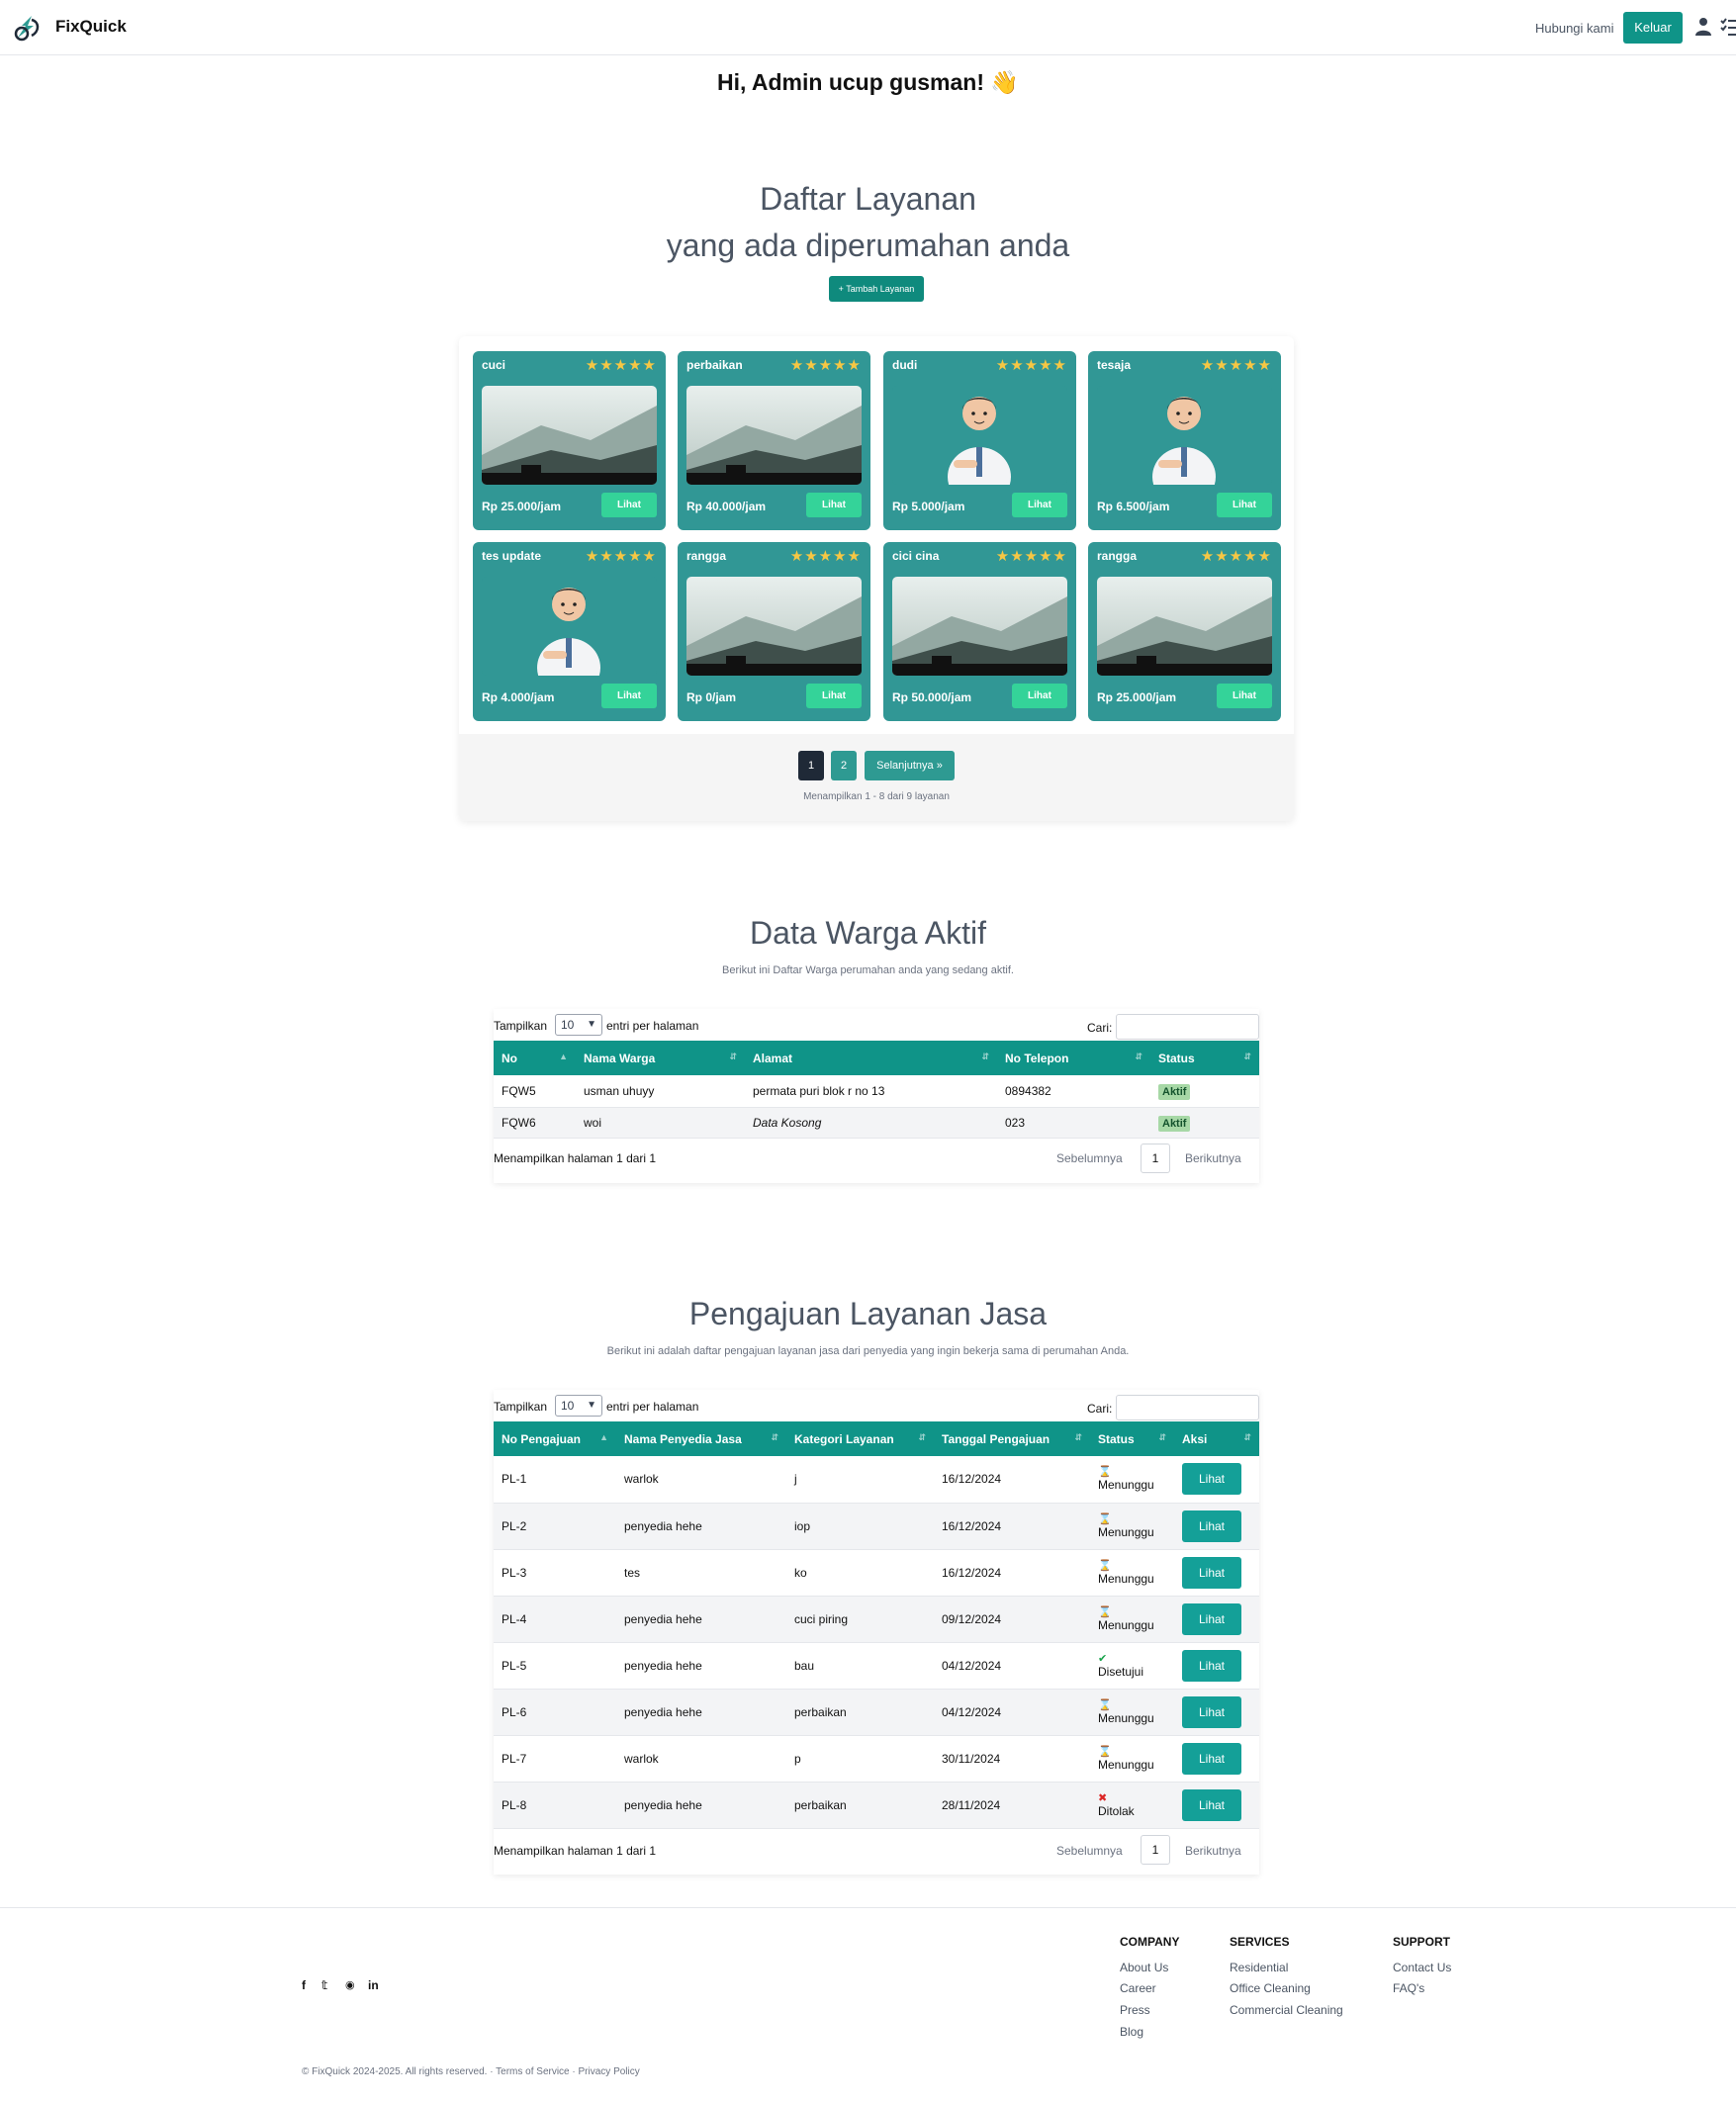  What do you see at coordinates (1131, 2032) in the screenshot?
I see `footer-link: Blog` at bounding box center [1131, 2032].